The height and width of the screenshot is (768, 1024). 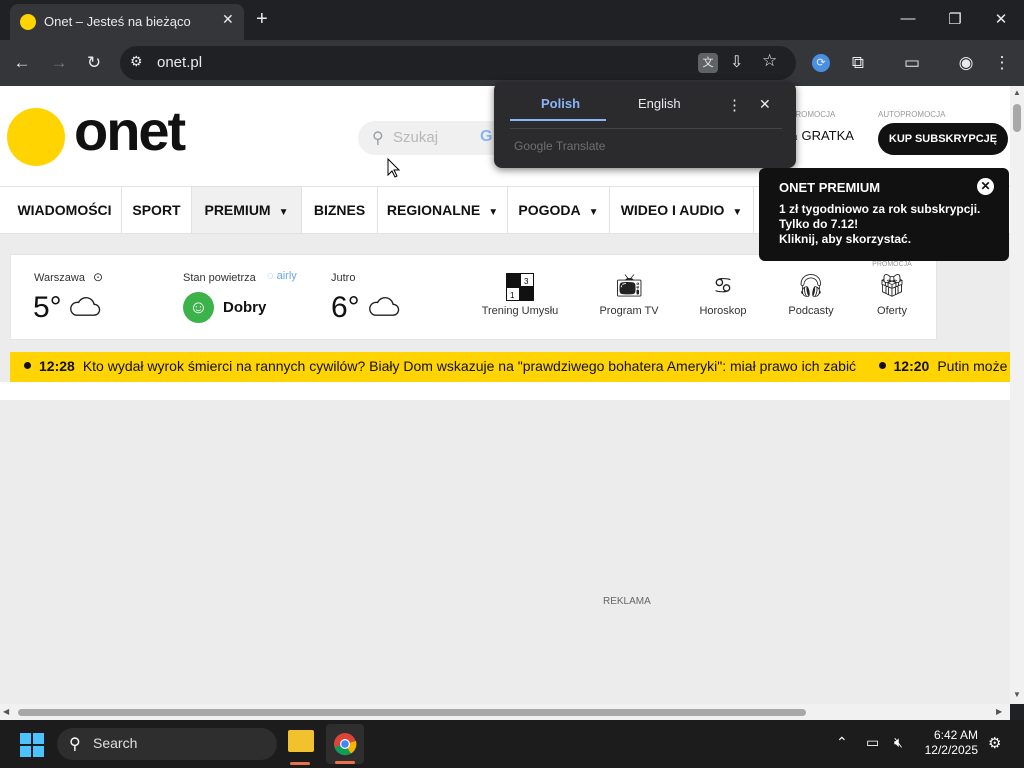 I want to click on nav-item-biznes: BIZNES, so click(x=340, y=210).